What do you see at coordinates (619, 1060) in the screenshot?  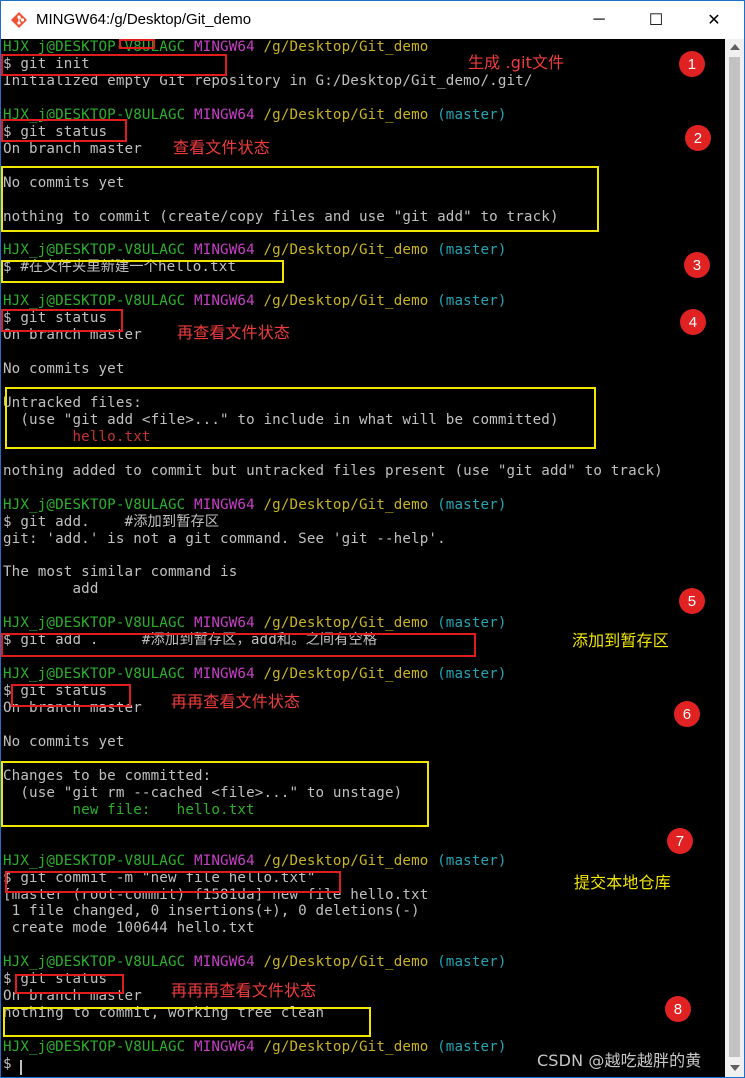 I see `watermark: CSDN @越吃越胖的黄` at bounding box center [619, 1060].